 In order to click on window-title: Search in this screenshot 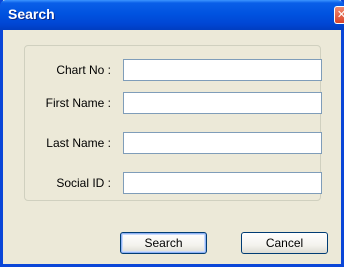, I will do `click(31, 14)`.